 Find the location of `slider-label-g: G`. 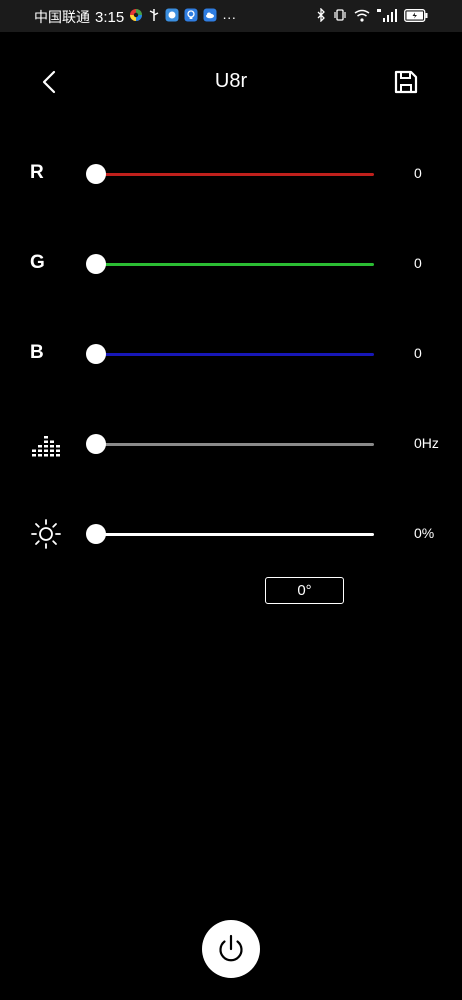

slider-label-g: G is located at coordinates (37, 262).